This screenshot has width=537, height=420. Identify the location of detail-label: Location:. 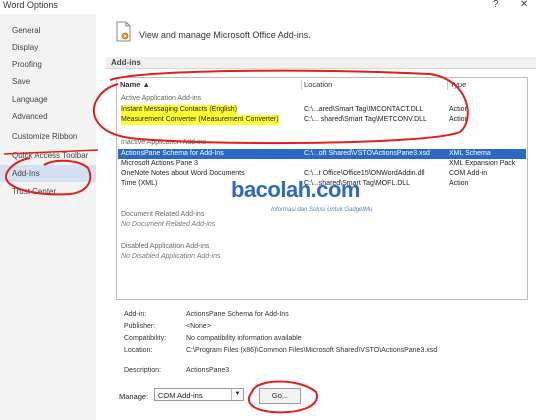
(138, 350).